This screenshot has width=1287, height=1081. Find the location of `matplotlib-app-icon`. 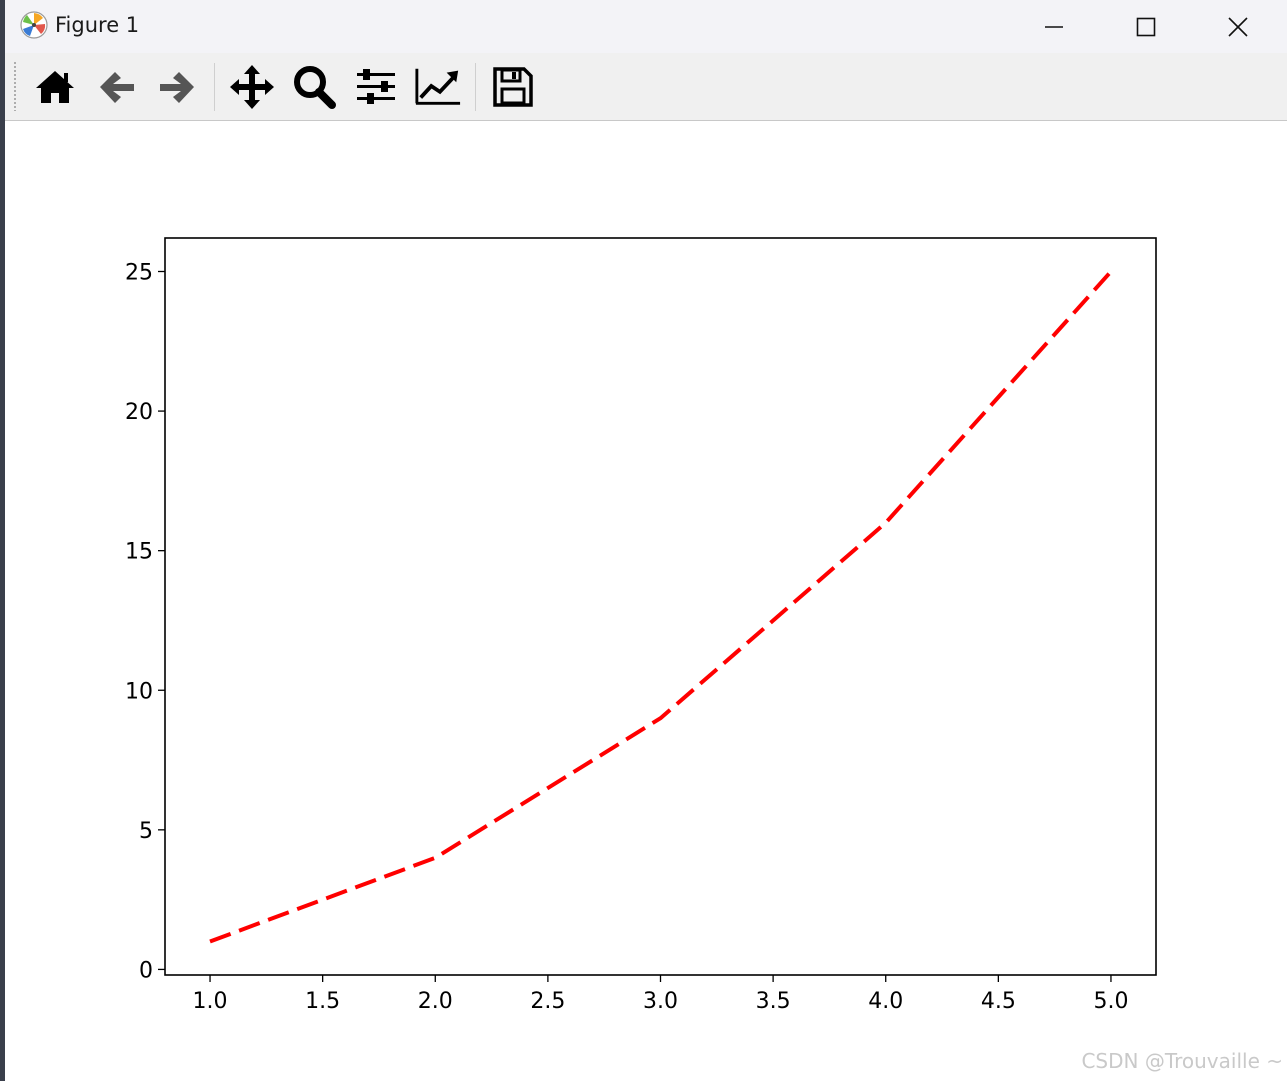

matplotlib-app-icon is located at coordinates (34, 25).